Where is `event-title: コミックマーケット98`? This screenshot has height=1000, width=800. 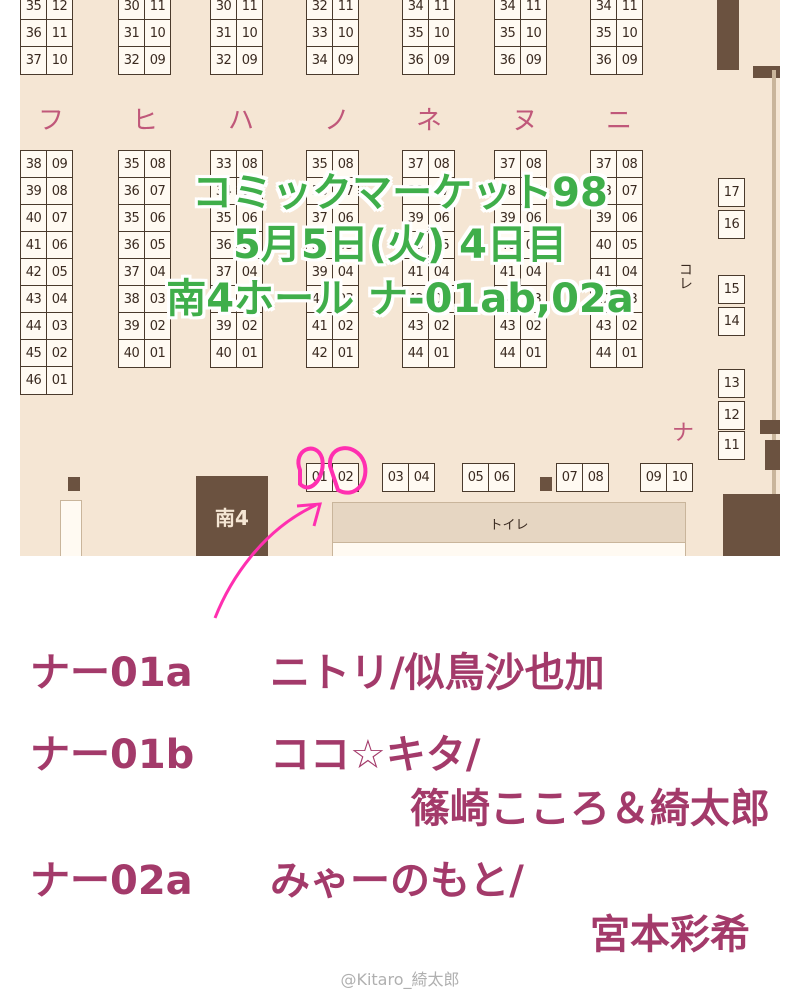
event-title: コミックマーケット98 is located at coordinates (400, 193).